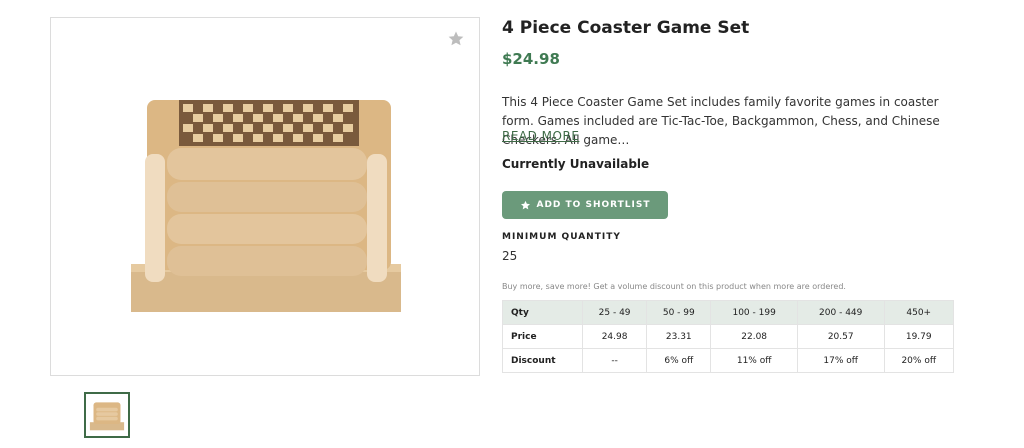 This screenshot has width=1024, height=448. I want to click on add-to-shortlist-label: ADD TO SHORTLIST, so click(593, 205).